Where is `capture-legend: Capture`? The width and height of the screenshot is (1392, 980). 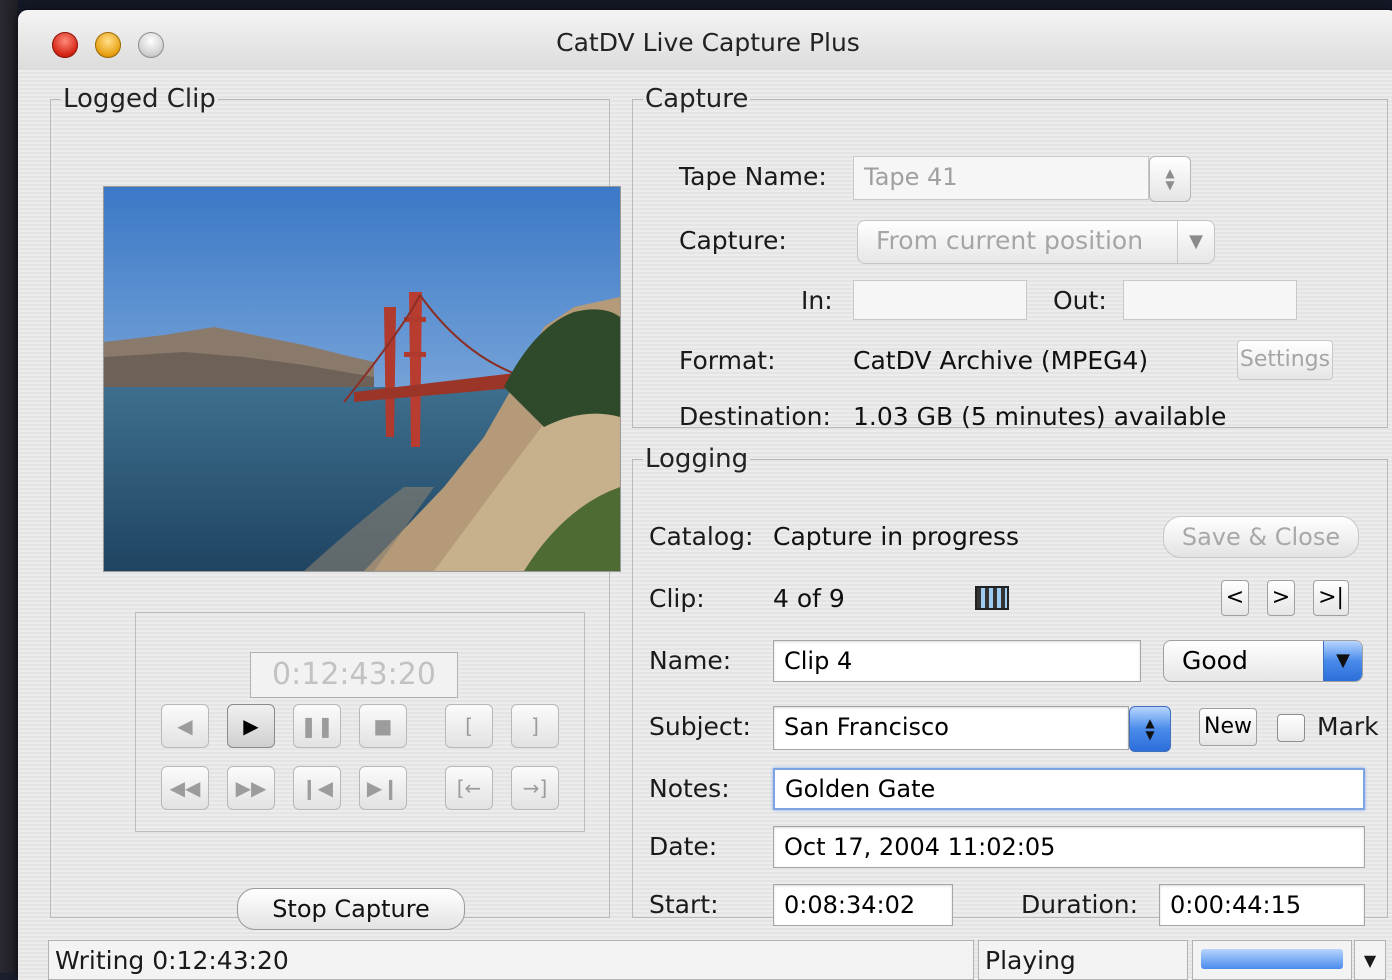 capture-legend: Capture is located at coordinates (697, 99).